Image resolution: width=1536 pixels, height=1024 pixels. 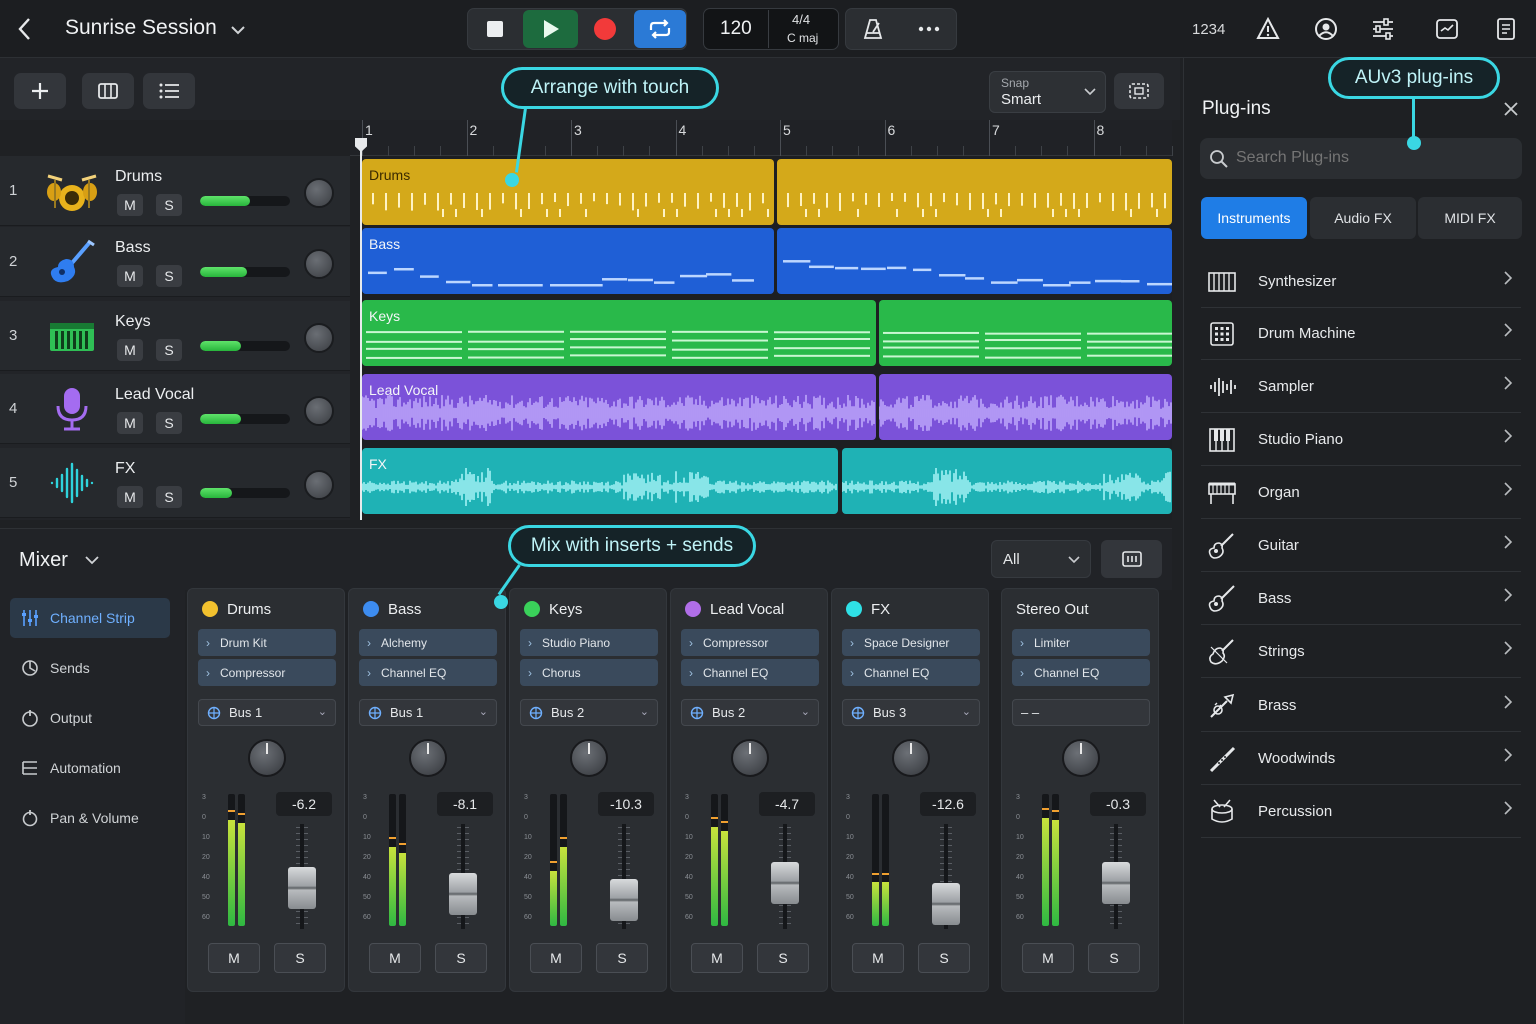 What do you see at coordinates (169, 91) in the screenshot?
I see `track-list-button` at bounding box center [169, 91].